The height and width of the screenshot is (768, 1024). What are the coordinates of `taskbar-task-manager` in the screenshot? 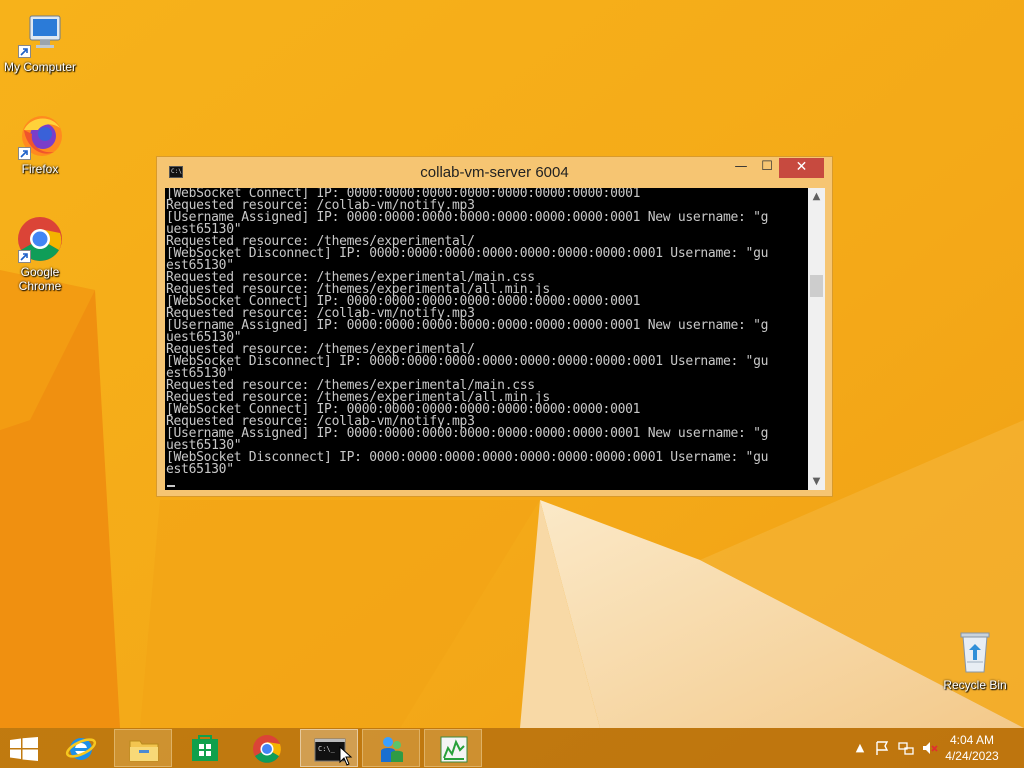 It's located at (453, 748).